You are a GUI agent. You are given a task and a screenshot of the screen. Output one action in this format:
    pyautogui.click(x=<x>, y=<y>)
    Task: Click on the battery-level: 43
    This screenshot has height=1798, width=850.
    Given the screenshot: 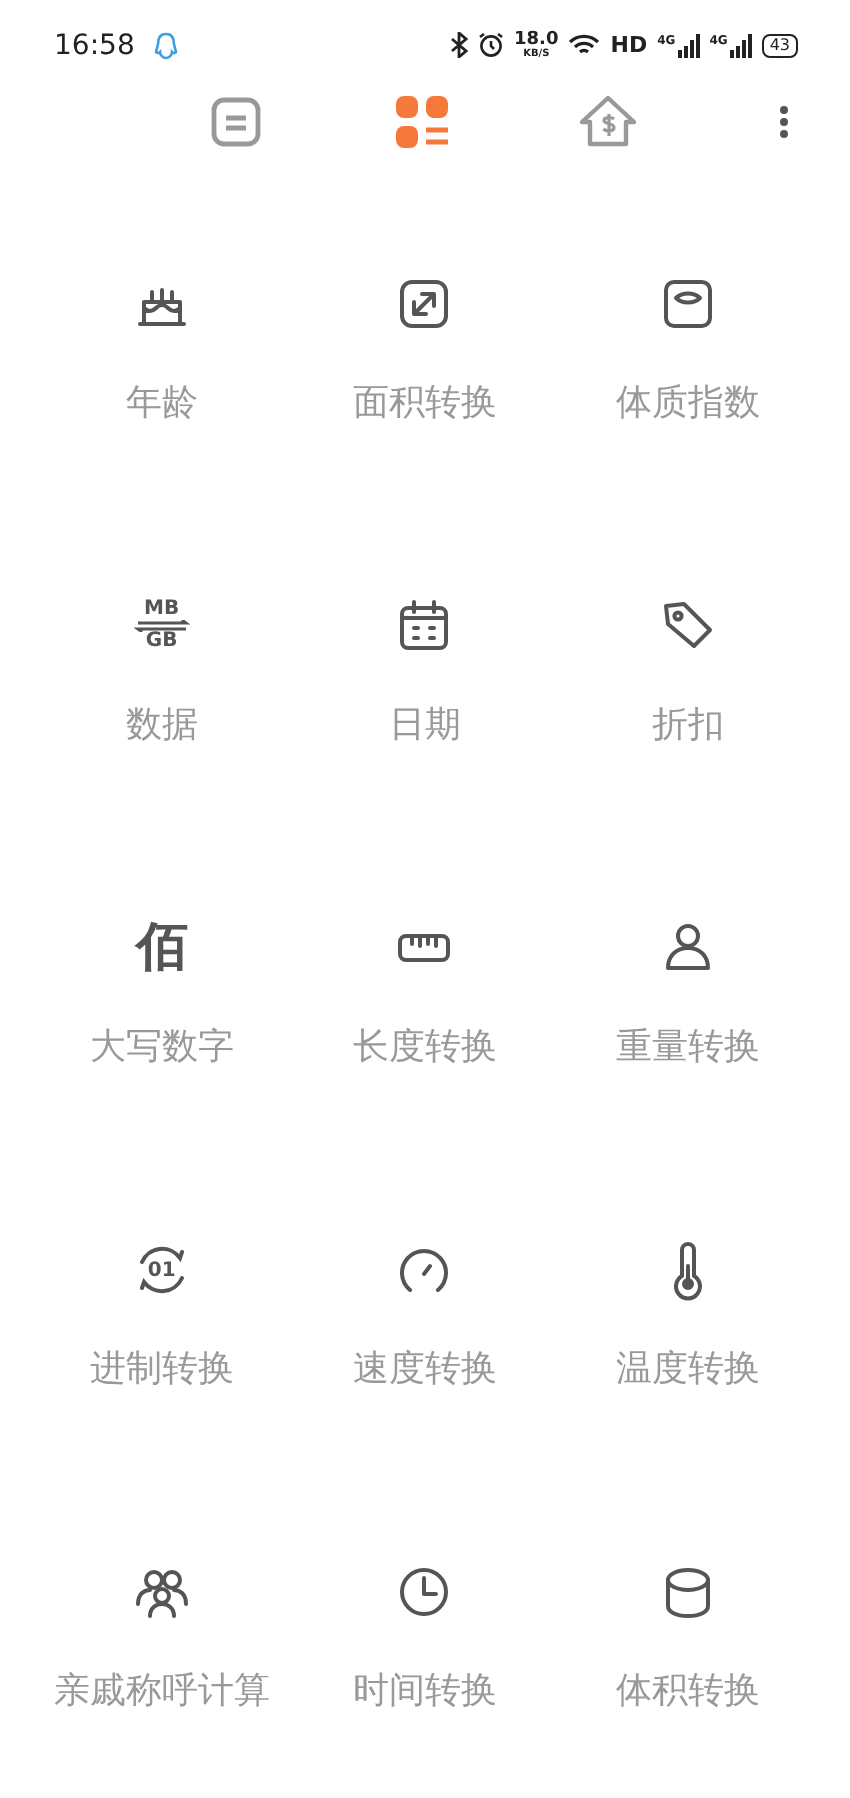 What is the action you would take?
    pyautogui.click(x=779, y=45)
    